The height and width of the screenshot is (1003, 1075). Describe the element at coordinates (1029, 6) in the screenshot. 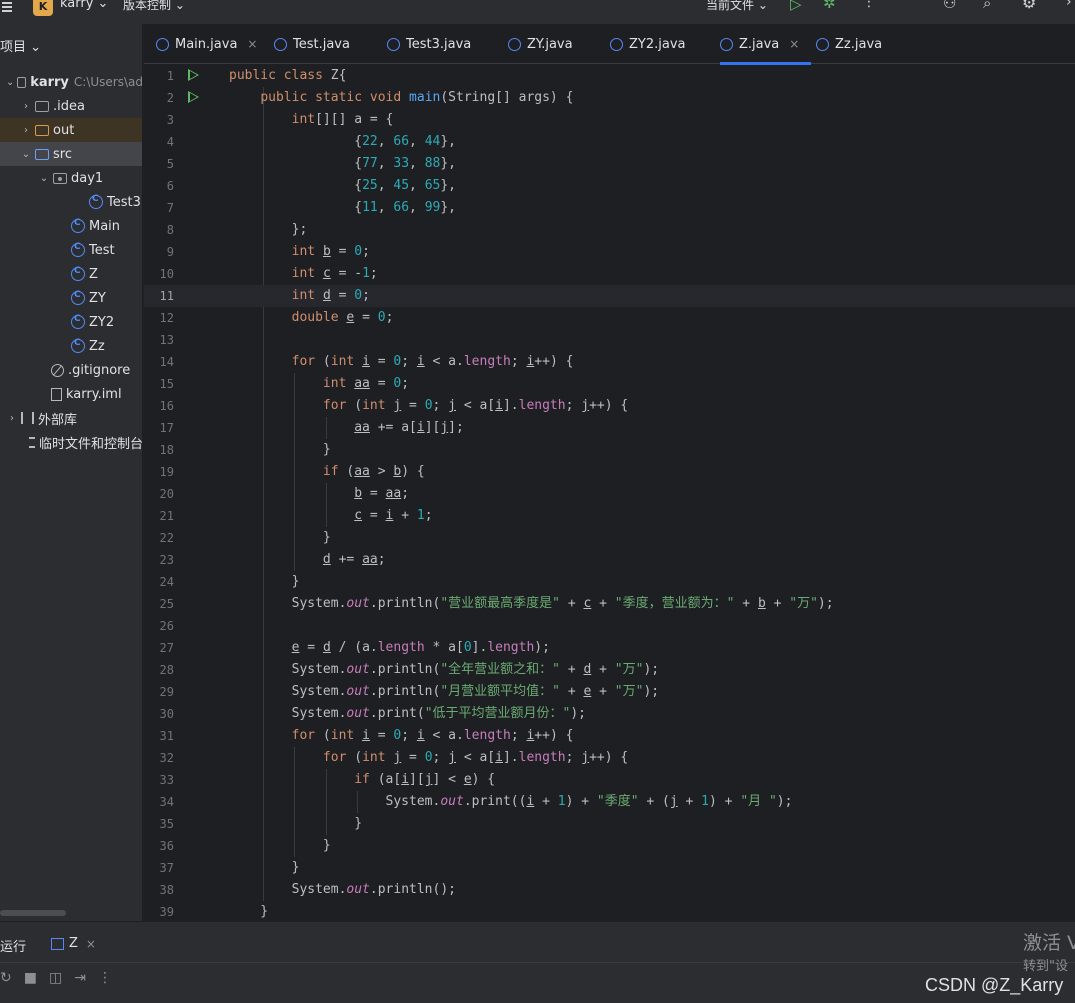

I see `gear-icon: ⚙` at that location.